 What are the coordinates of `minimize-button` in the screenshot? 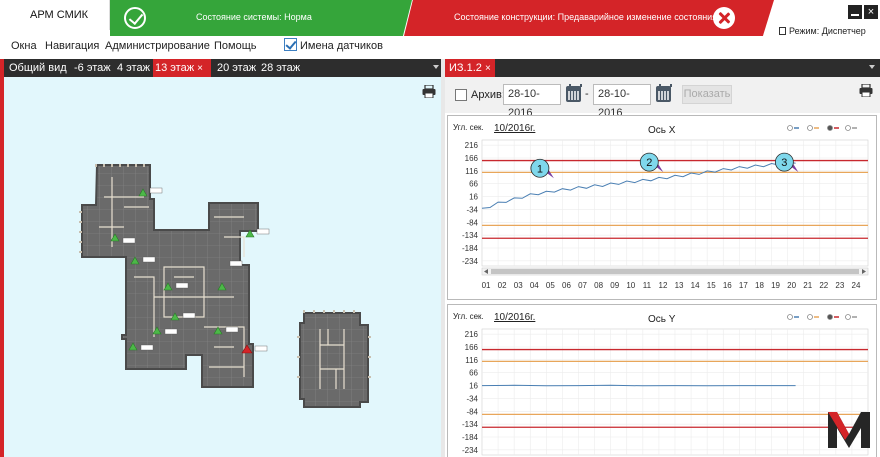 It's located at (855, 12).